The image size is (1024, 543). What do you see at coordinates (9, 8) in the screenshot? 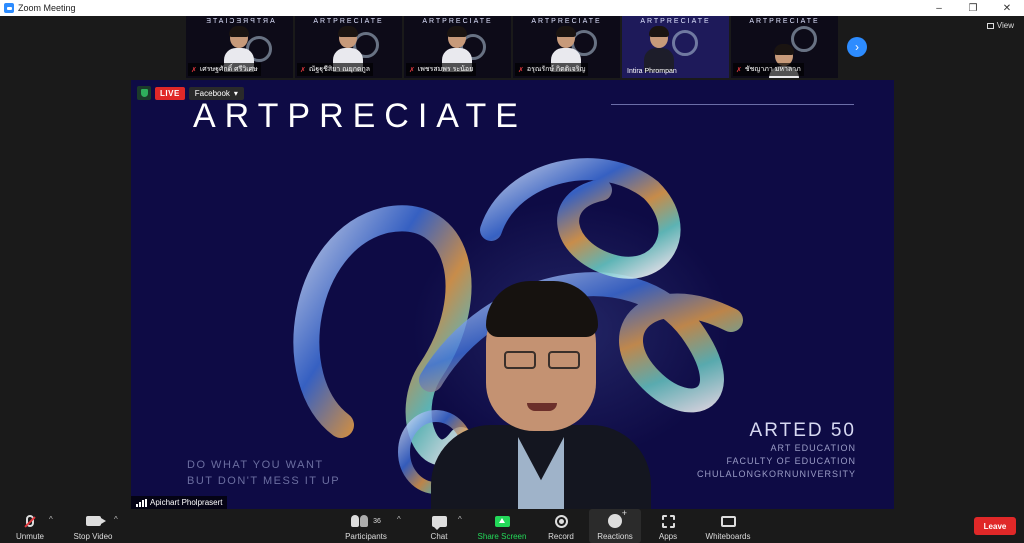
I see `zoom-app-icon` at bounding box center [9, 8].